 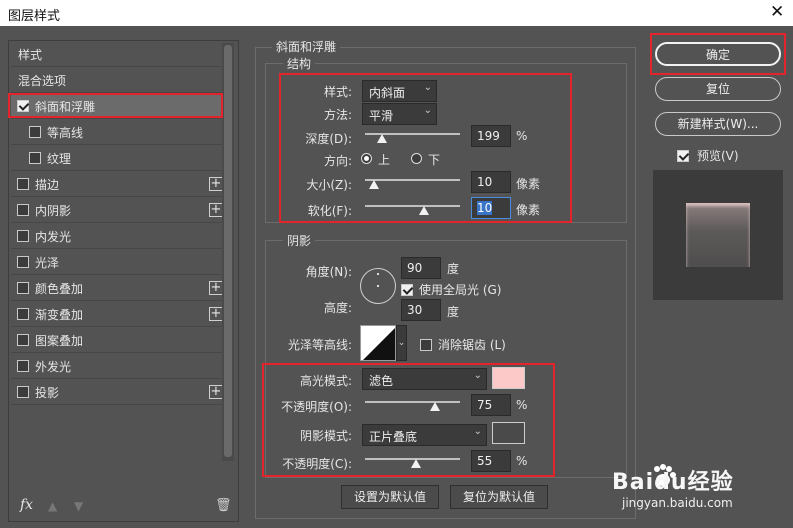 What do you see at coordinates (407, 289) in the screenshot?
I see `global-light-checkbox` at bounding box center [407, 289].